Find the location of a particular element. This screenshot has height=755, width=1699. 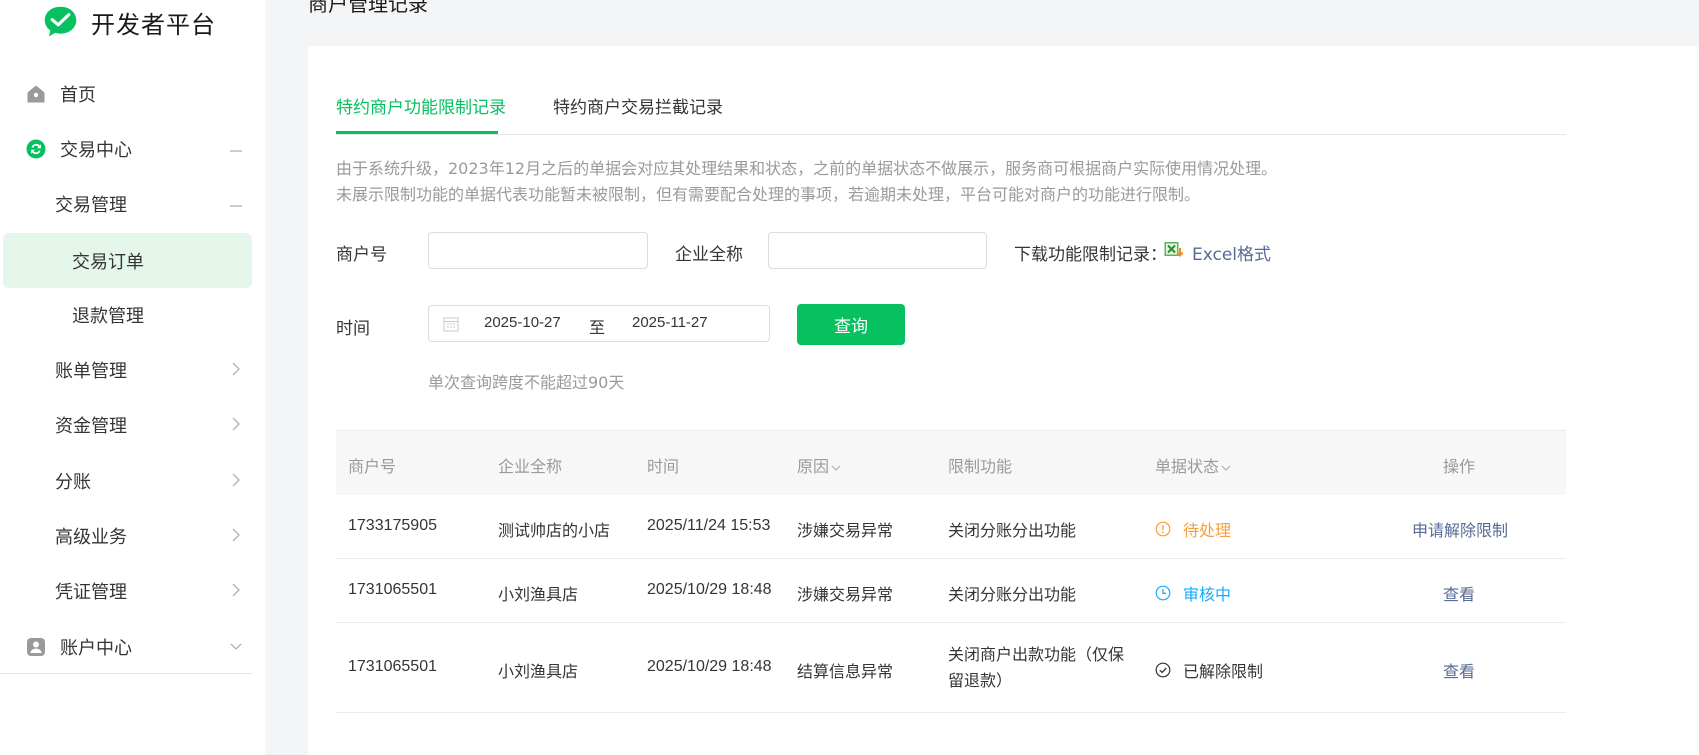

chevron-down-icon is located at coordinates (236, 646).